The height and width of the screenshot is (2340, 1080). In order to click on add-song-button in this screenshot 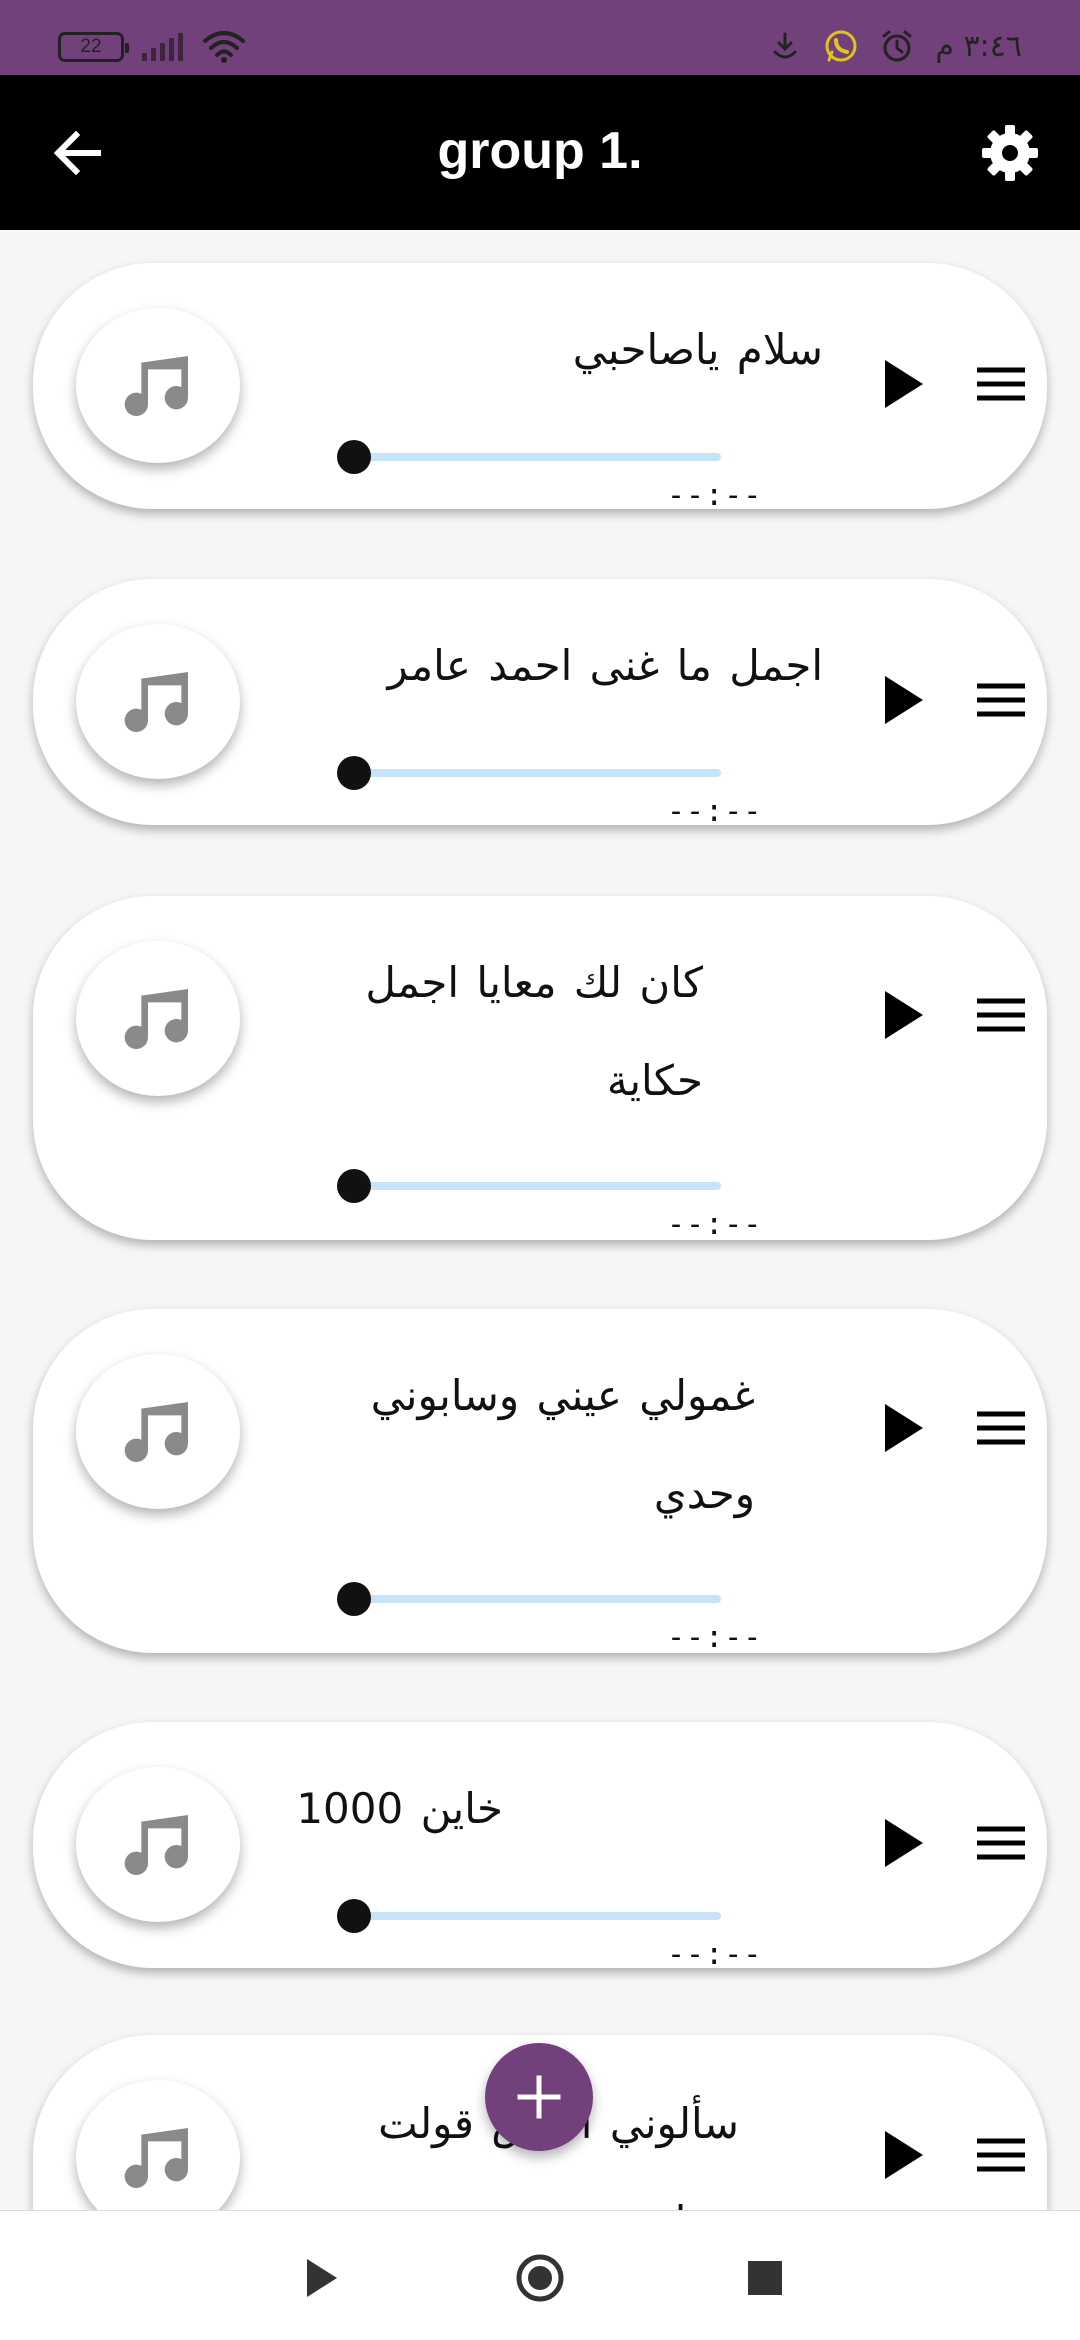, I will do `click(539, 2097)`.